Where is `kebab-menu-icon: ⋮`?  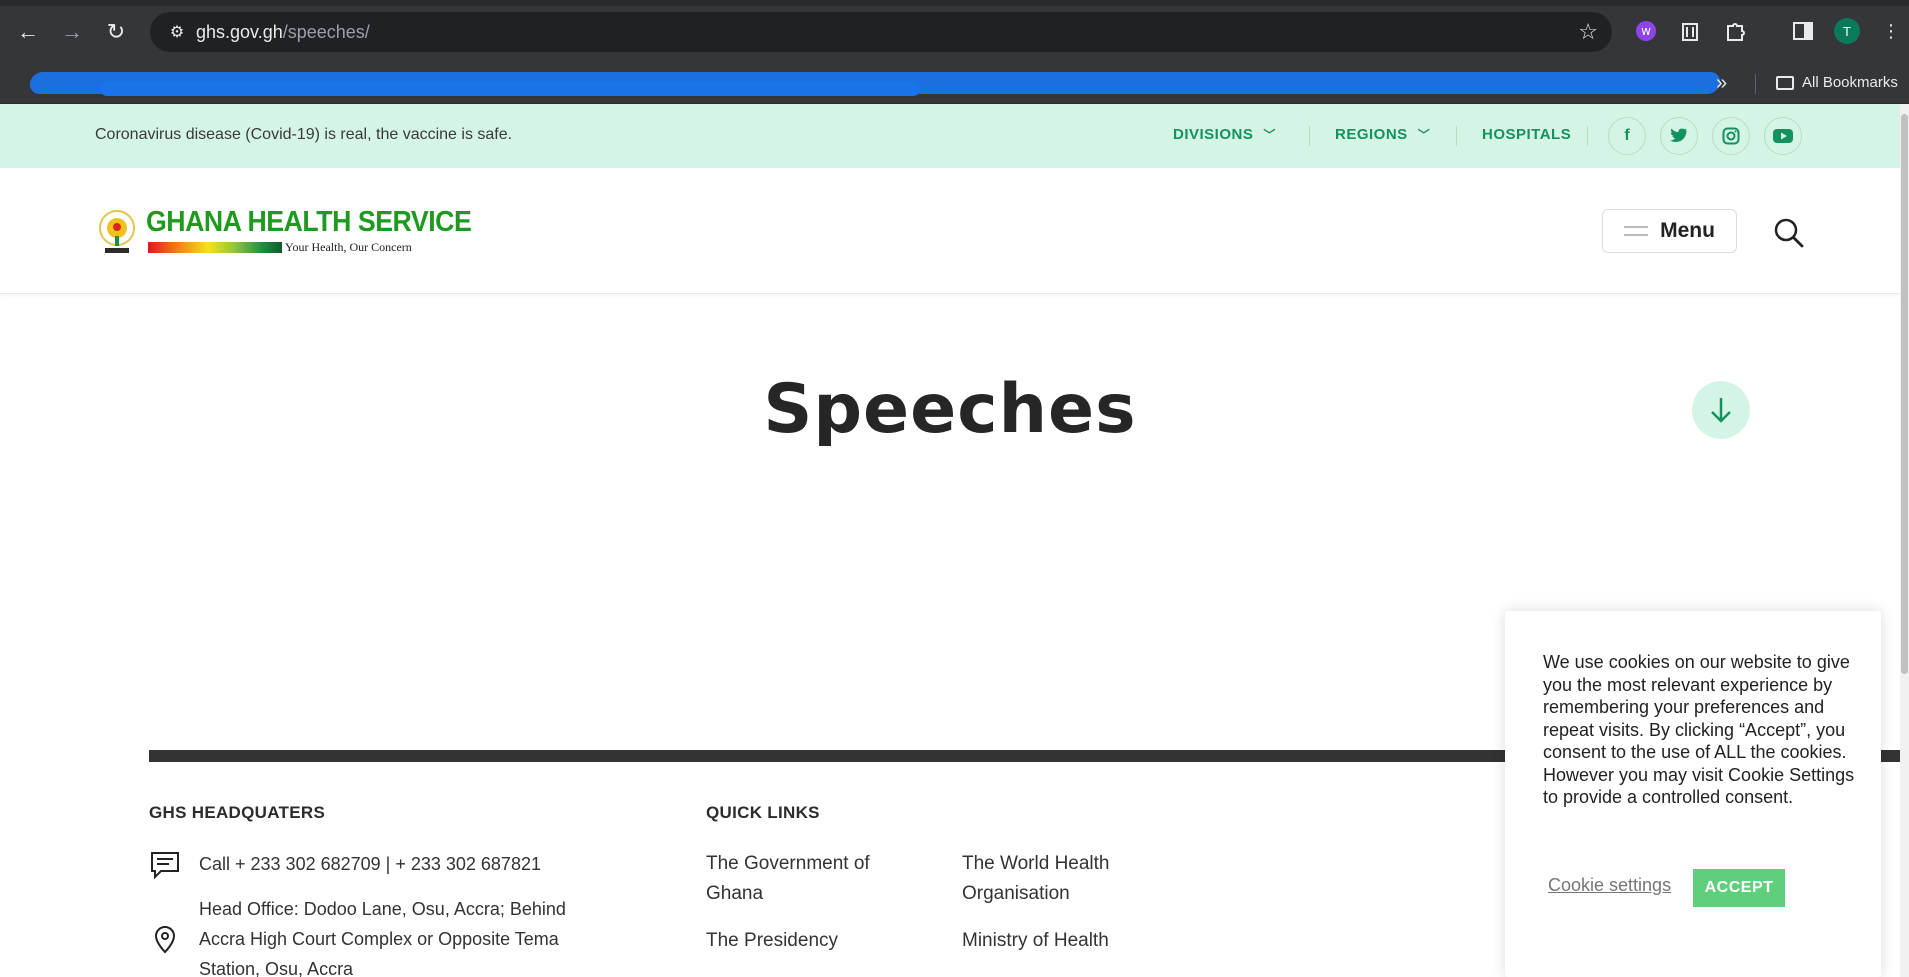 kebab-menu-icon: ⋮ is located at coordinates (1891, 31).